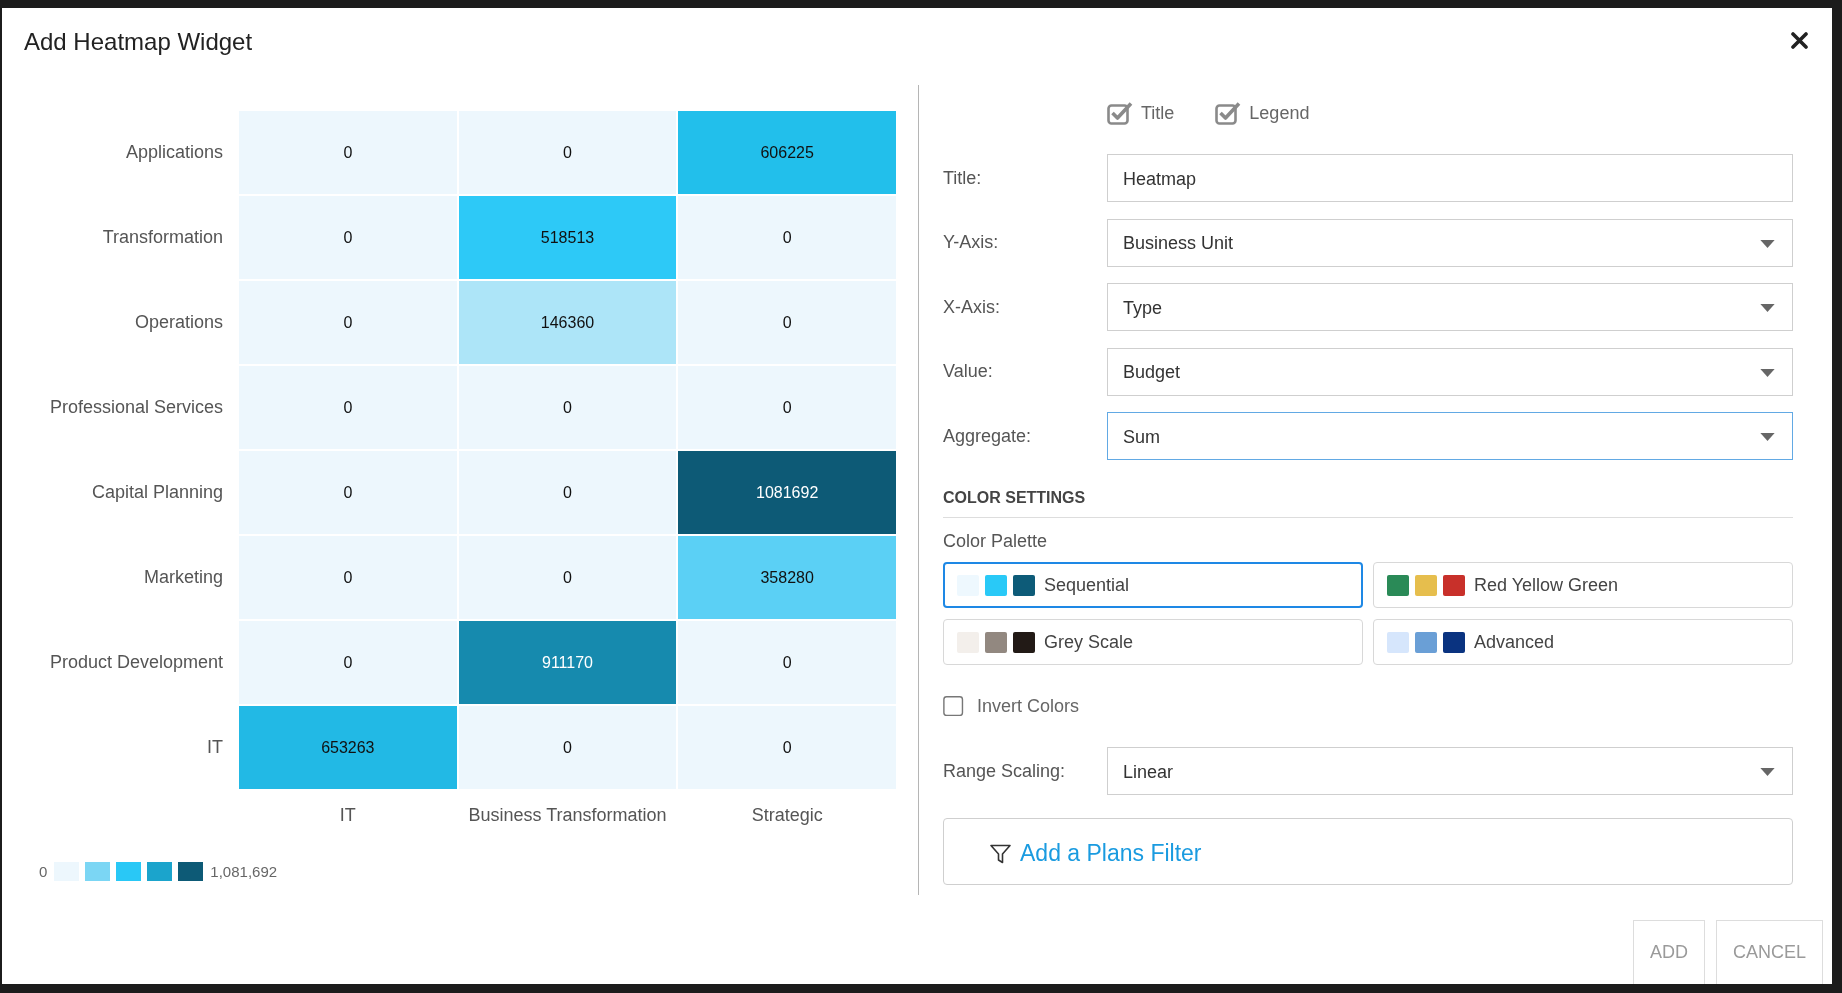 This screenshot has height=993, width=1842. I want to click on filter-icon, so click(1000, 853).